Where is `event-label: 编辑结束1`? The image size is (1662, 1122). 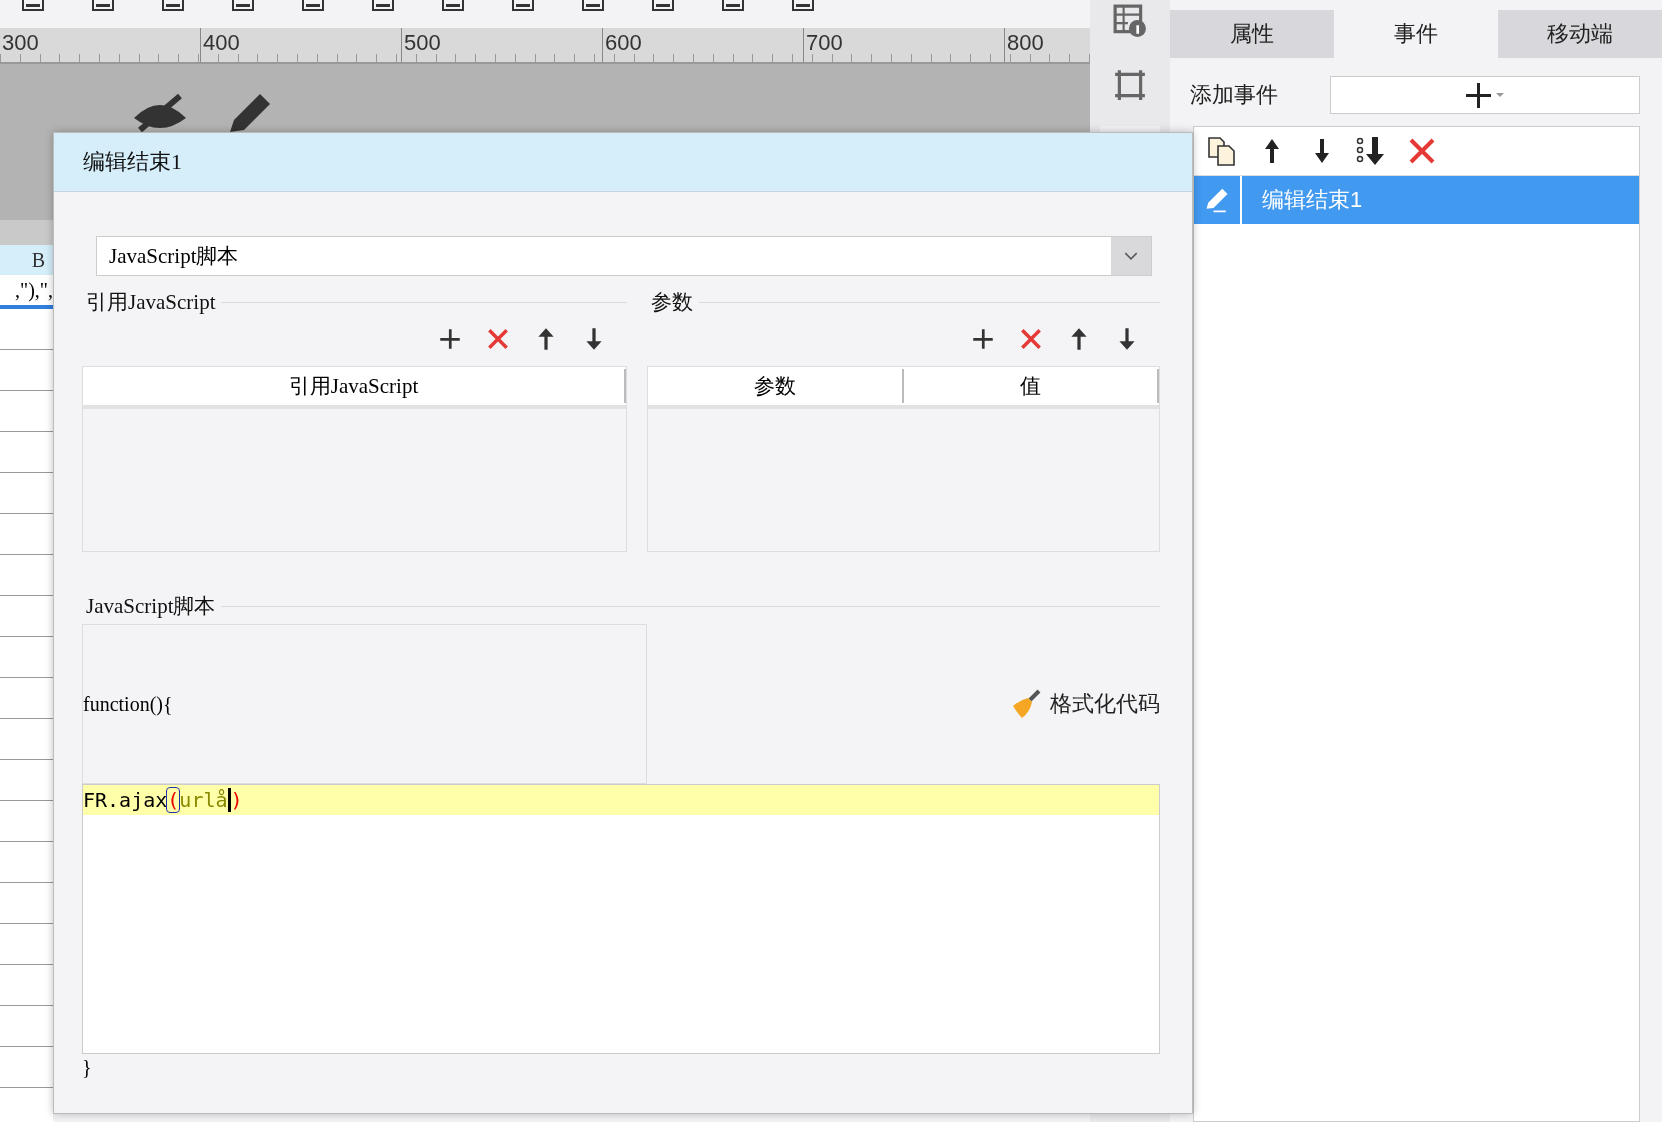 event-label: 编辑结束1 is located at coordinates (1312, 200).